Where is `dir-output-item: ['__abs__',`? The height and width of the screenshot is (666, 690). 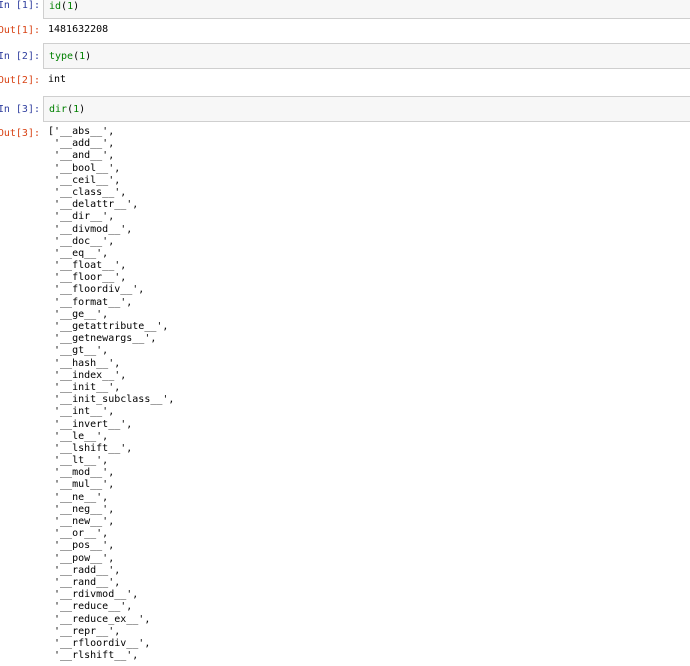
dir-output-item: ['__abs__', is located at coordinates (81, 131).